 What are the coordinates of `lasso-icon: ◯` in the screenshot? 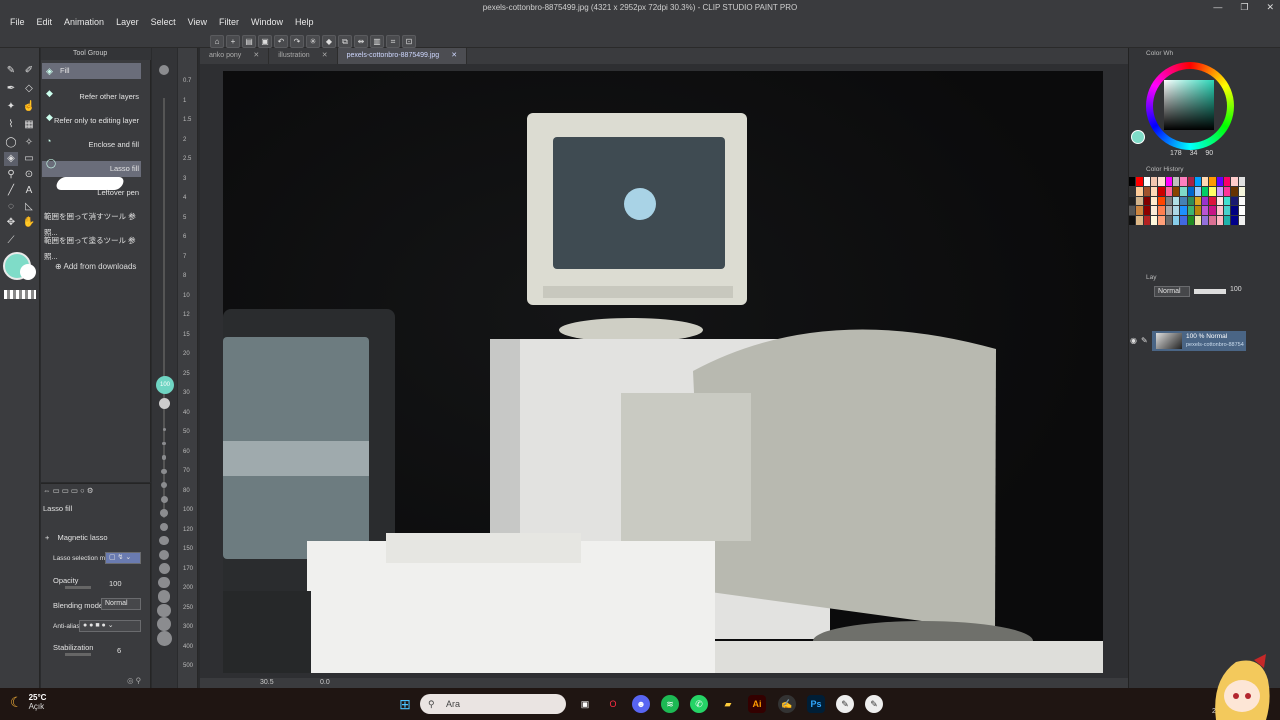 It's located at (11, 143).